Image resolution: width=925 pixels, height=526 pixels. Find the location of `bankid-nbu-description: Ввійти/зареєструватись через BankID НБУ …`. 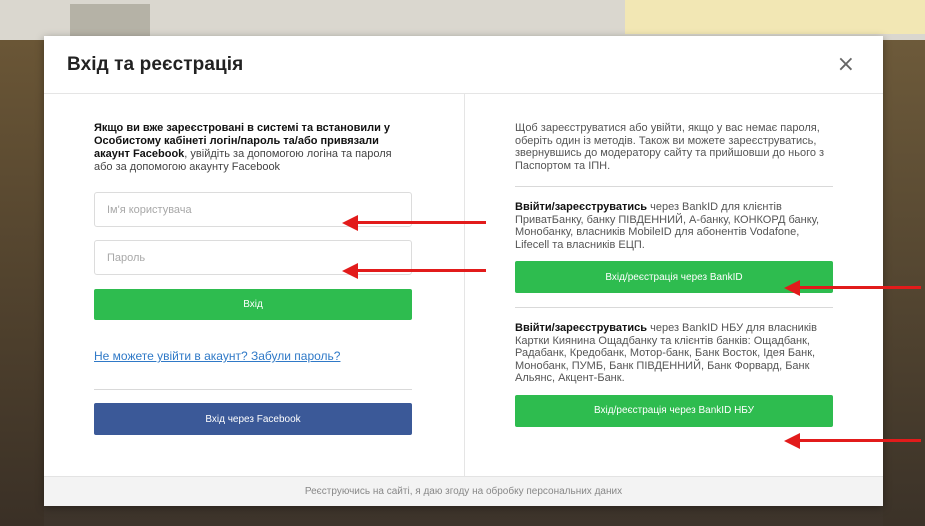

bankid-nbu-description: Ввійти/зареєструватись через BankID НБУ … is located at coordinates (675, 353).